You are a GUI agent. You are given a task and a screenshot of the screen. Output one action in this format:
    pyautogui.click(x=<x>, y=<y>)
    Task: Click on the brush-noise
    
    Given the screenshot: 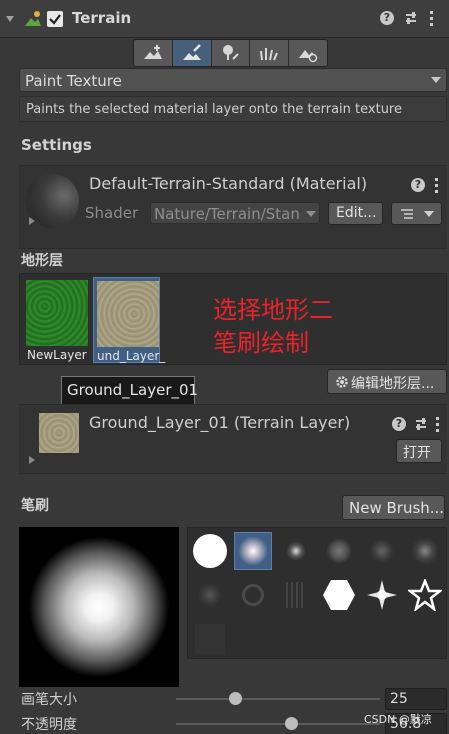 What is the action you would take?
    pyautogui.click(x=210, y=595)
    